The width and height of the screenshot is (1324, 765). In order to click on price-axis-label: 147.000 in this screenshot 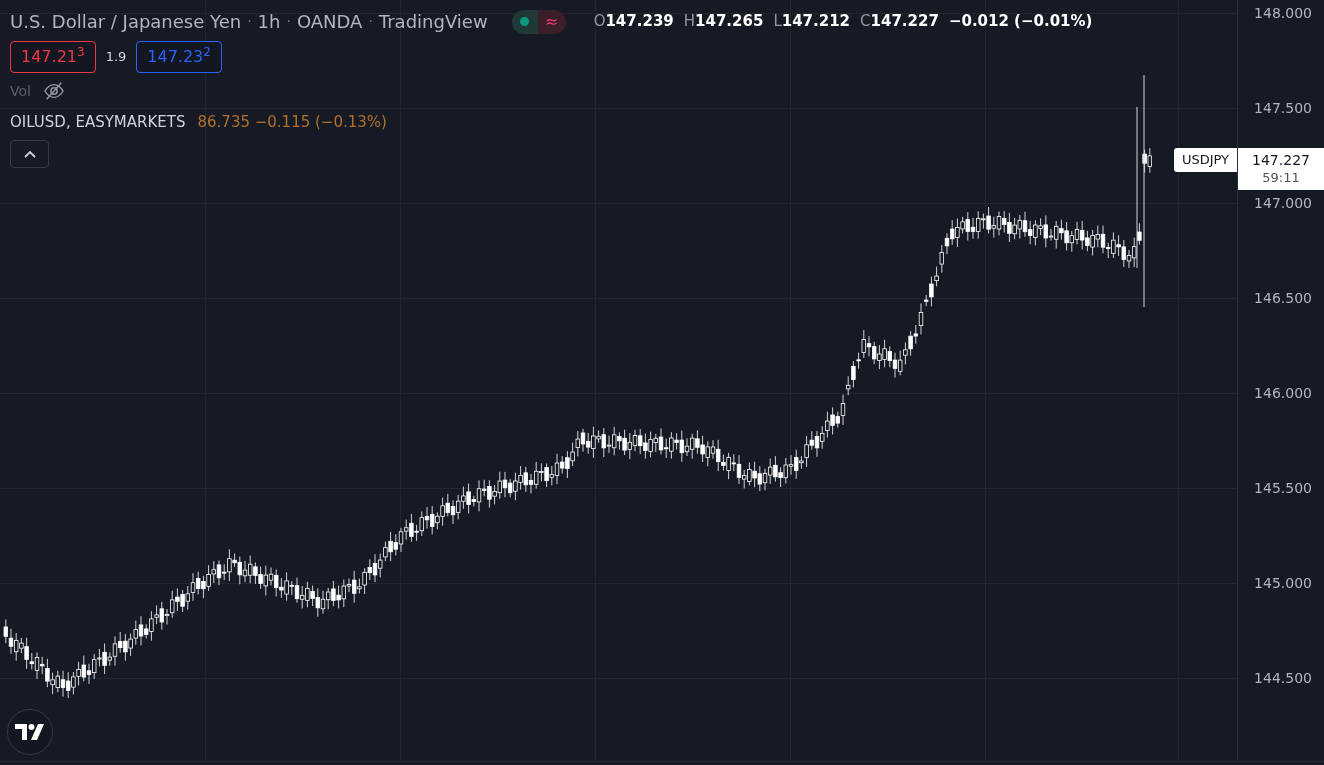, I will do `click(1283, 203)`.